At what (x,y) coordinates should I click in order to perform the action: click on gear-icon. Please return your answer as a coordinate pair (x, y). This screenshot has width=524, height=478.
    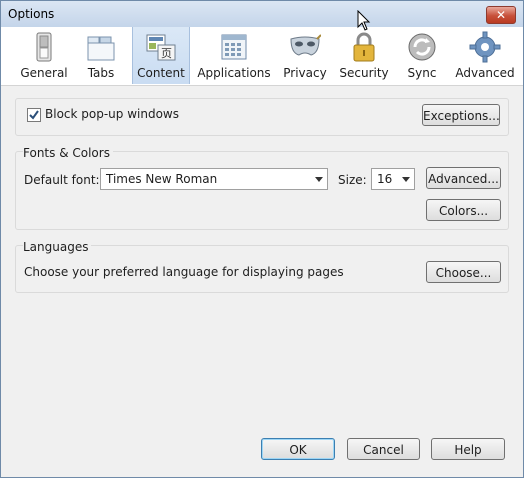
    Looking at the image, I should click on (485, 47).